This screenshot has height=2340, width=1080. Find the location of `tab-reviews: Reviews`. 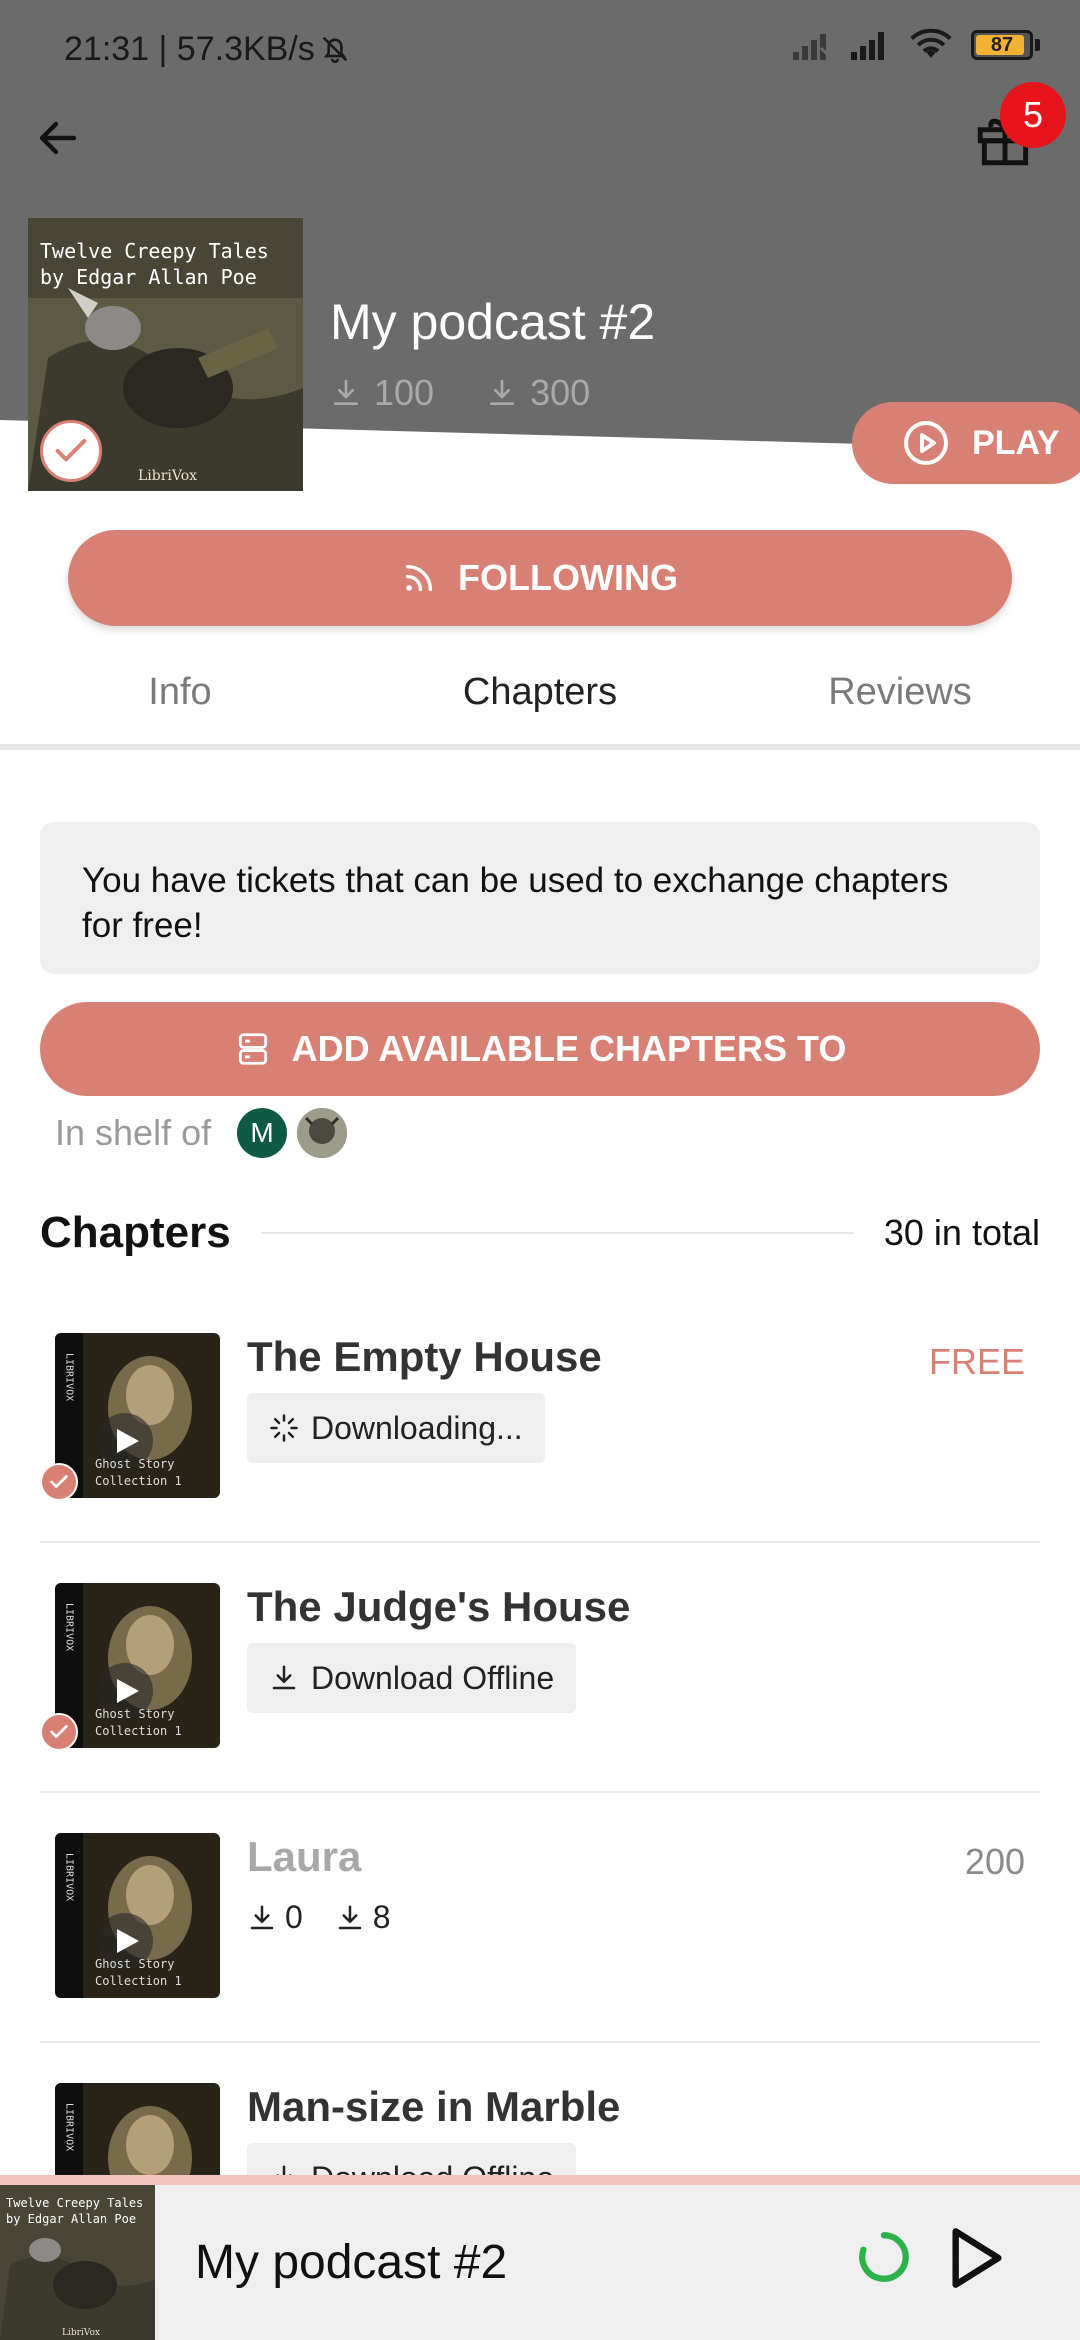

tab-reviews: Reviews is located at coordinates (900, 702).